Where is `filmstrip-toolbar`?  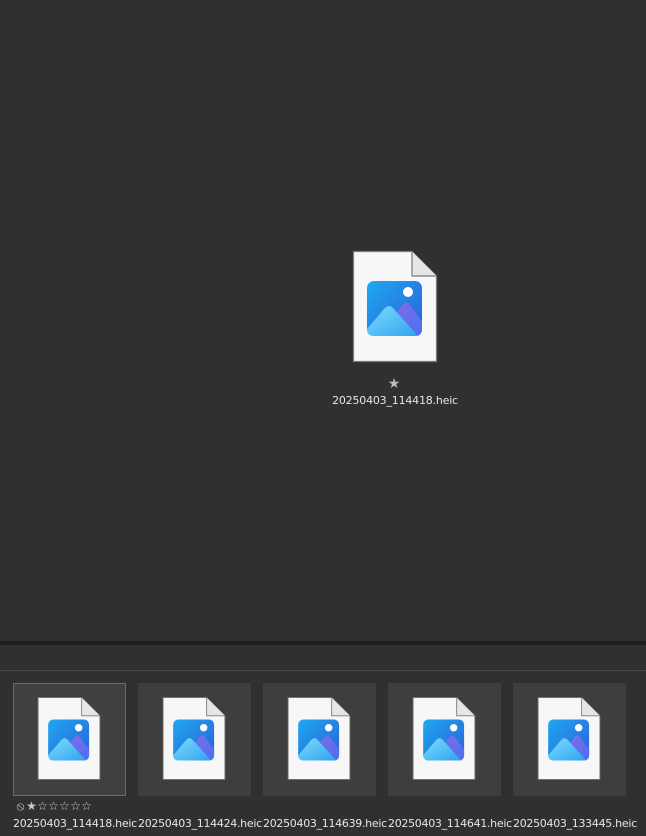 filmstrip-toolbar is located at coordinates (323, 657).